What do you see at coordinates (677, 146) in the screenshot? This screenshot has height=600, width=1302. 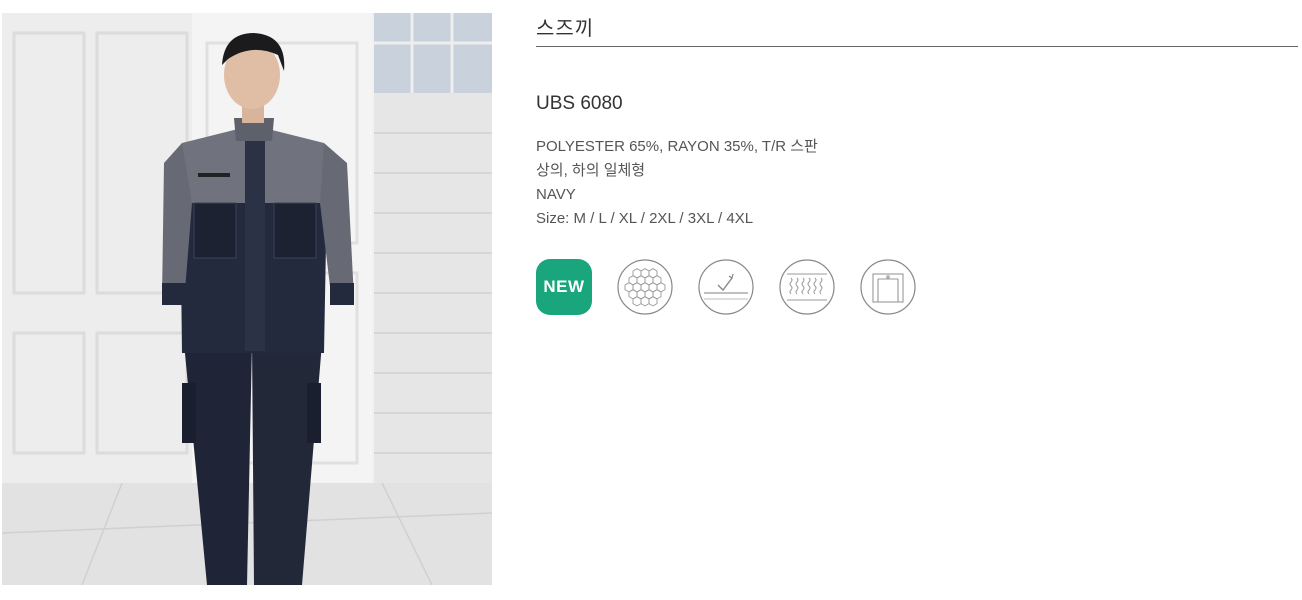 I see `material-text: POLYESTER 65%, RAYON 35%, T/R 스판` at bounding box center [677, 146].